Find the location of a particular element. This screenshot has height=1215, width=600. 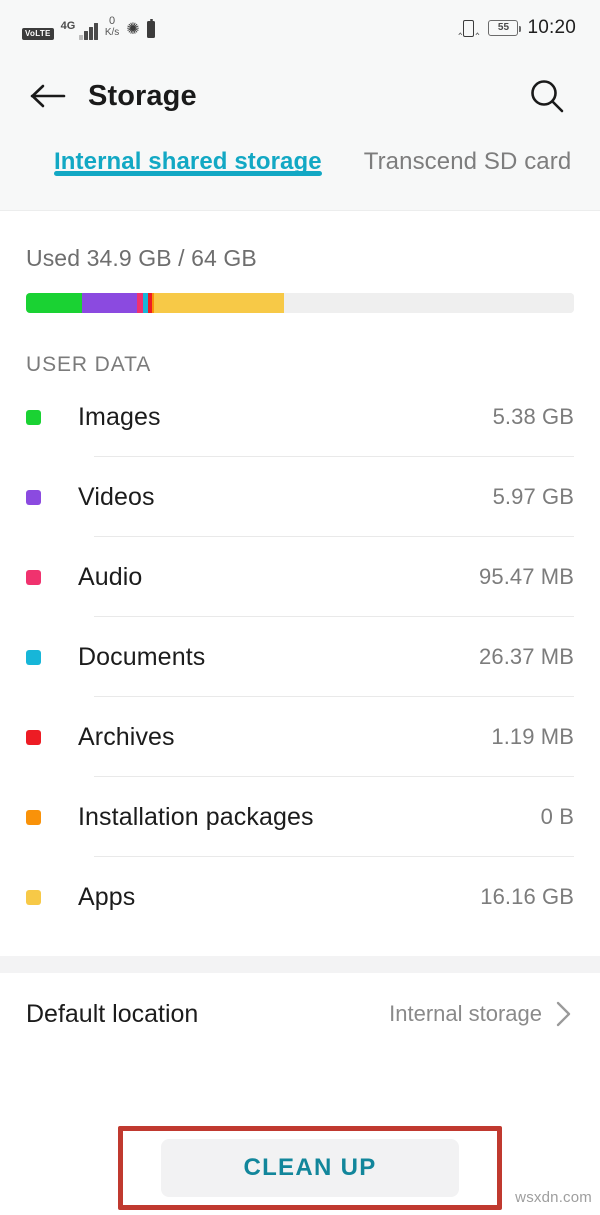

page-title: Storage is located at coordinates (142, 95).